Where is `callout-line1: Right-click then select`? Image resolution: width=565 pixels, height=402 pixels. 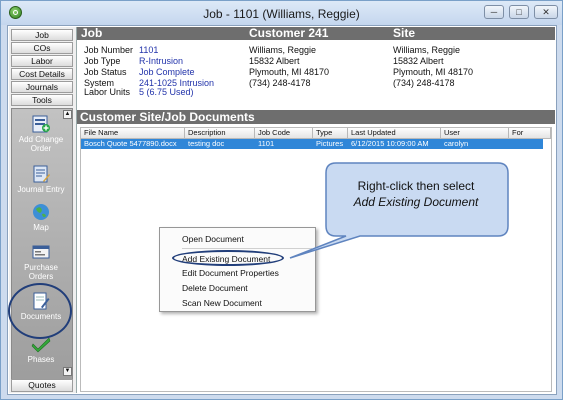
callout-line1: Right-click then select is located at coordinates (416, 186).